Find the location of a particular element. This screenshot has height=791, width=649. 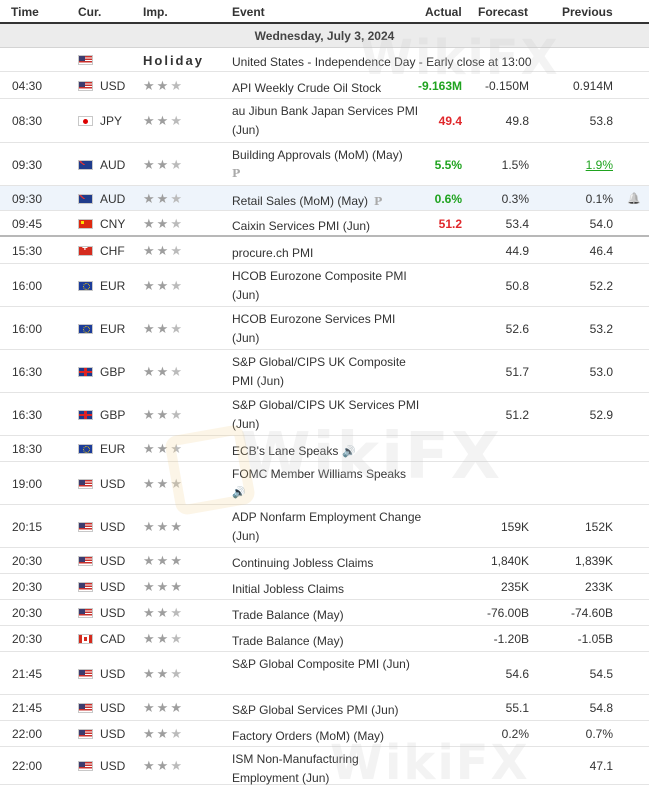

event-name: HCOB Eurozone Composite PMI (Jun) is located at coordinates (319, 285).